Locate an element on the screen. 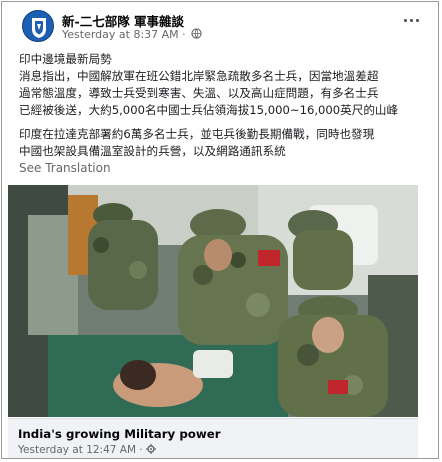 This screenshot has height=462, width=442. post-timestamp: Yesterday at 8:37 AM is located at coordinates (120, 34).